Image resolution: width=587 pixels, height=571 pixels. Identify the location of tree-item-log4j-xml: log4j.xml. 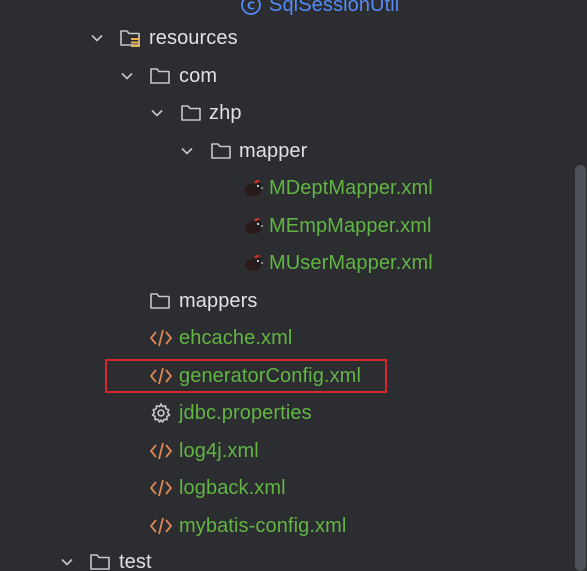
(280, 450).